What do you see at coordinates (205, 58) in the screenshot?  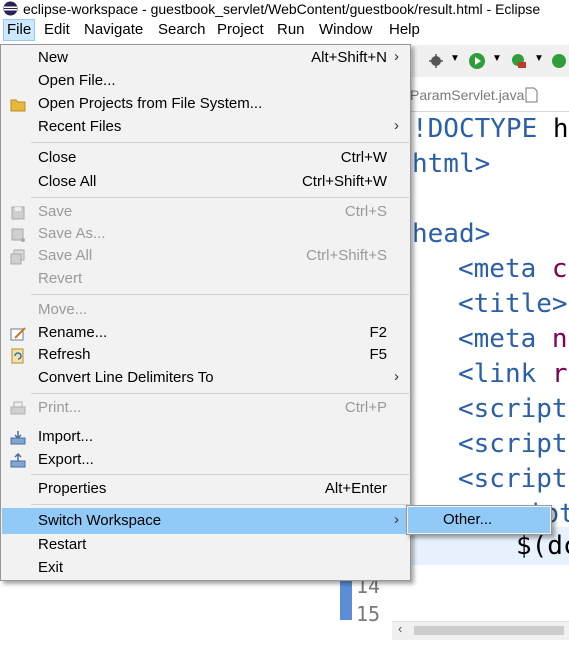 I see `menu-item-new: New Alt+Shift+N ›` at bounding box center [205, 58].